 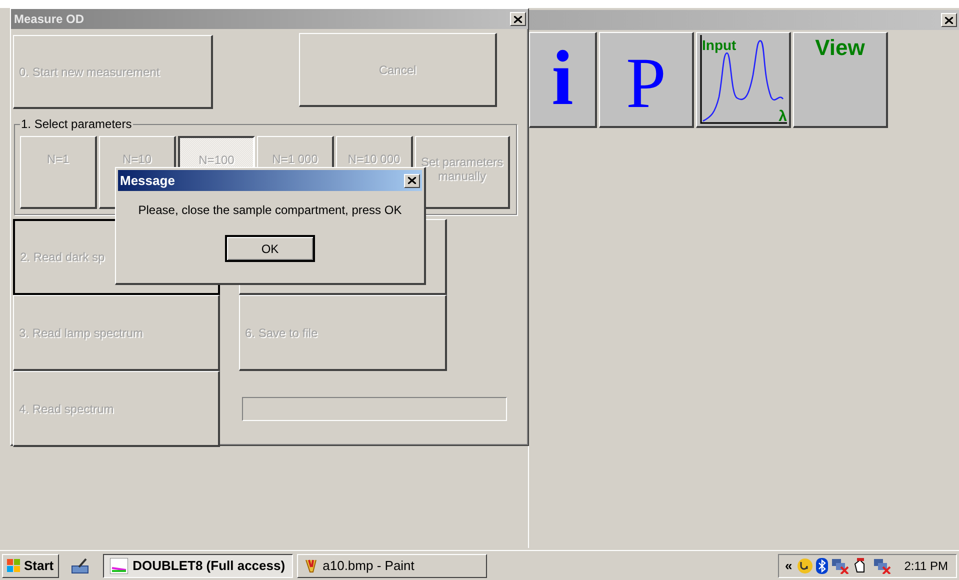 What do you see at coordinates (49, 19) in the screenshot?
I see `window-title: Measure OD` at bounding box center [49, 19].